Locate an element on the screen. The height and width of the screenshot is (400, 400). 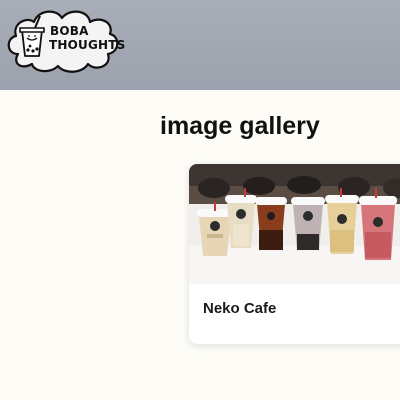
page-title: image gallery is located at coordinates (240, 126).